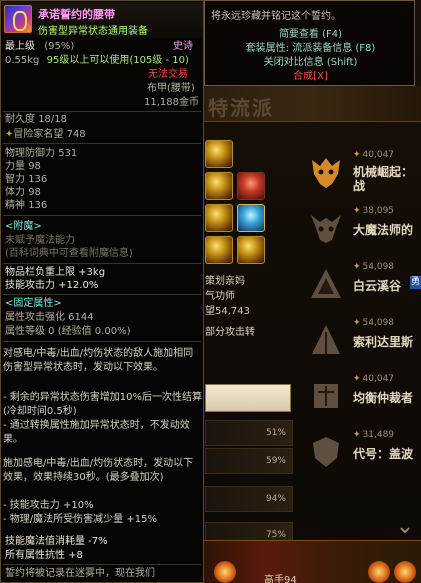  What do you see at coordinates (383, 398) in the screenshot?
I see `rank-name: 均衡仲裁者` at bounding box center [383, 398].